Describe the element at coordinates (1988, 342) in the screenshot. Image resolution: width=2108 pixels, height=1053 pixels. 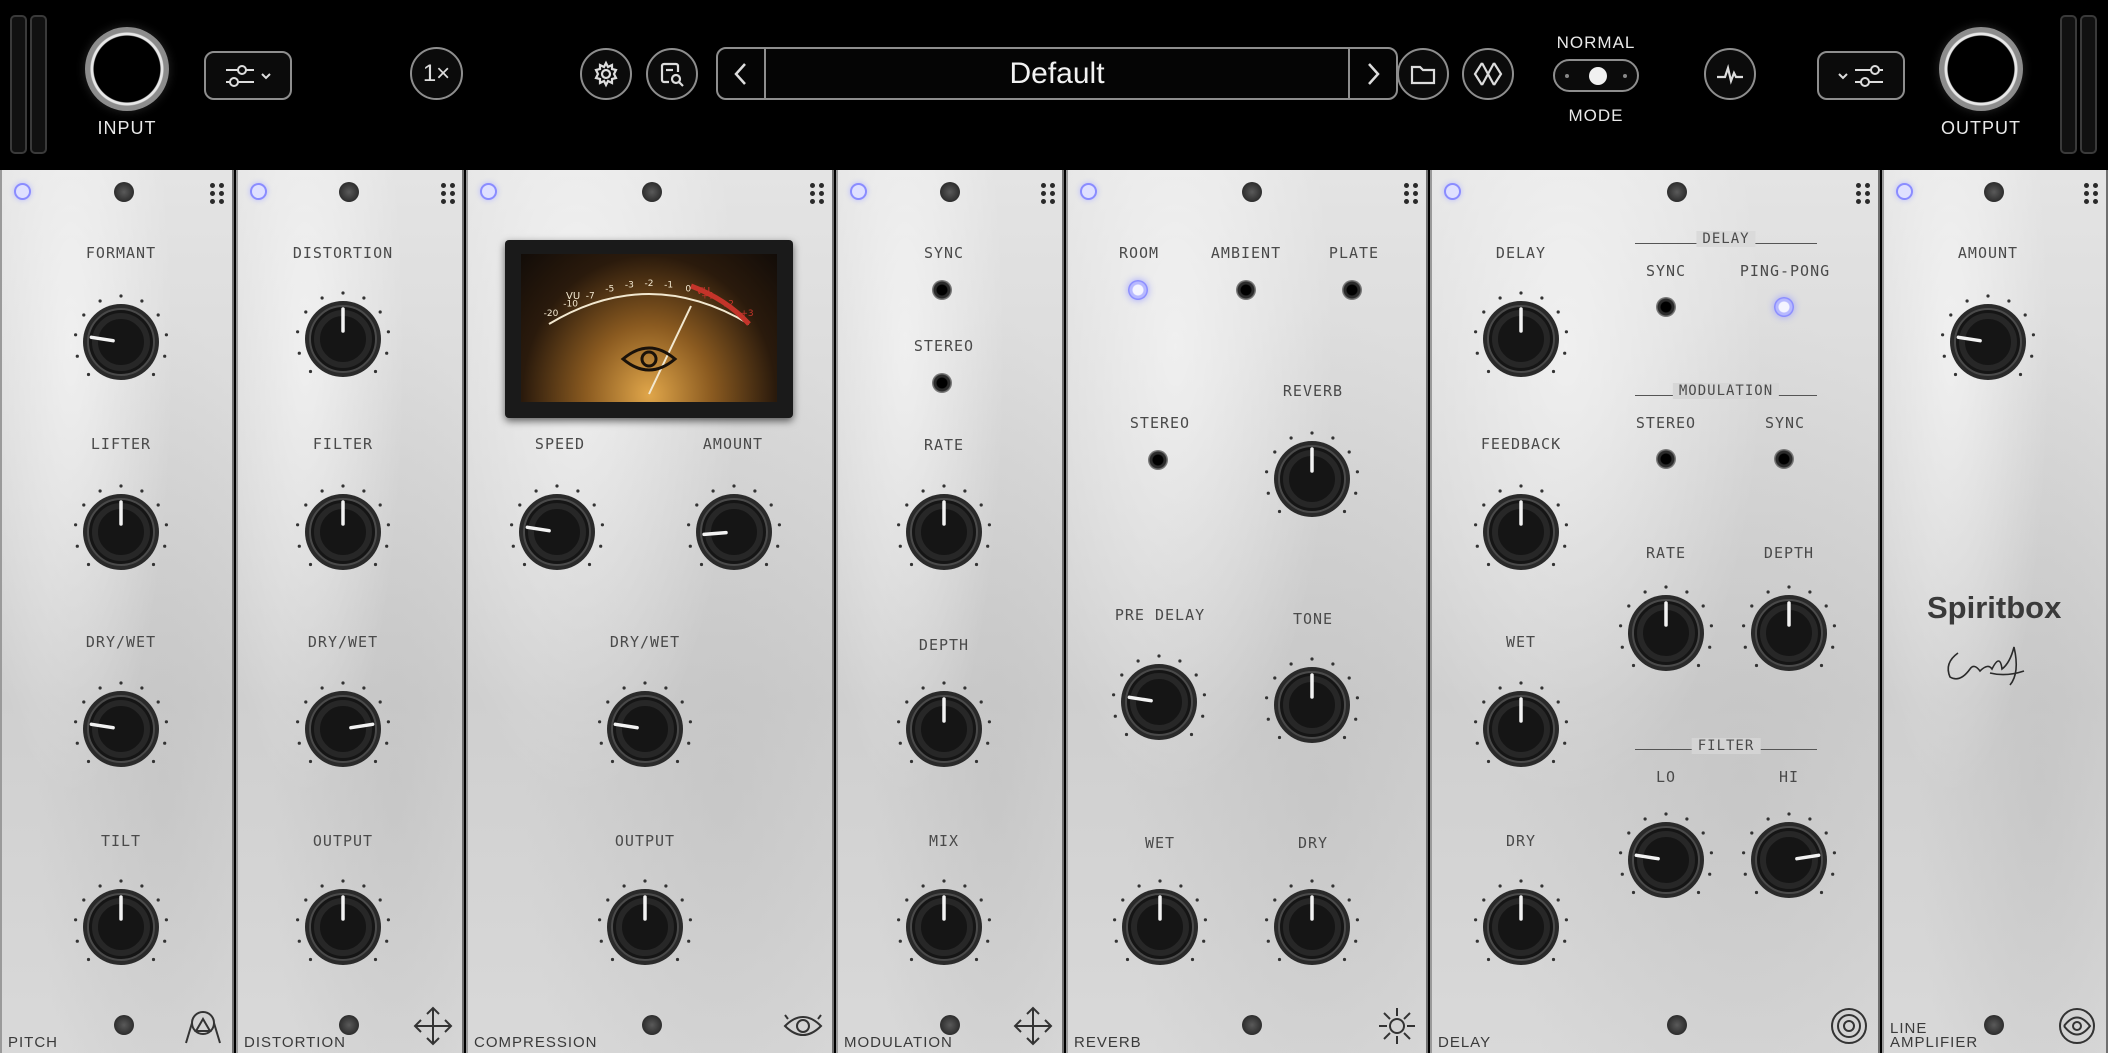
I see `amp-amount-knob` at that location.